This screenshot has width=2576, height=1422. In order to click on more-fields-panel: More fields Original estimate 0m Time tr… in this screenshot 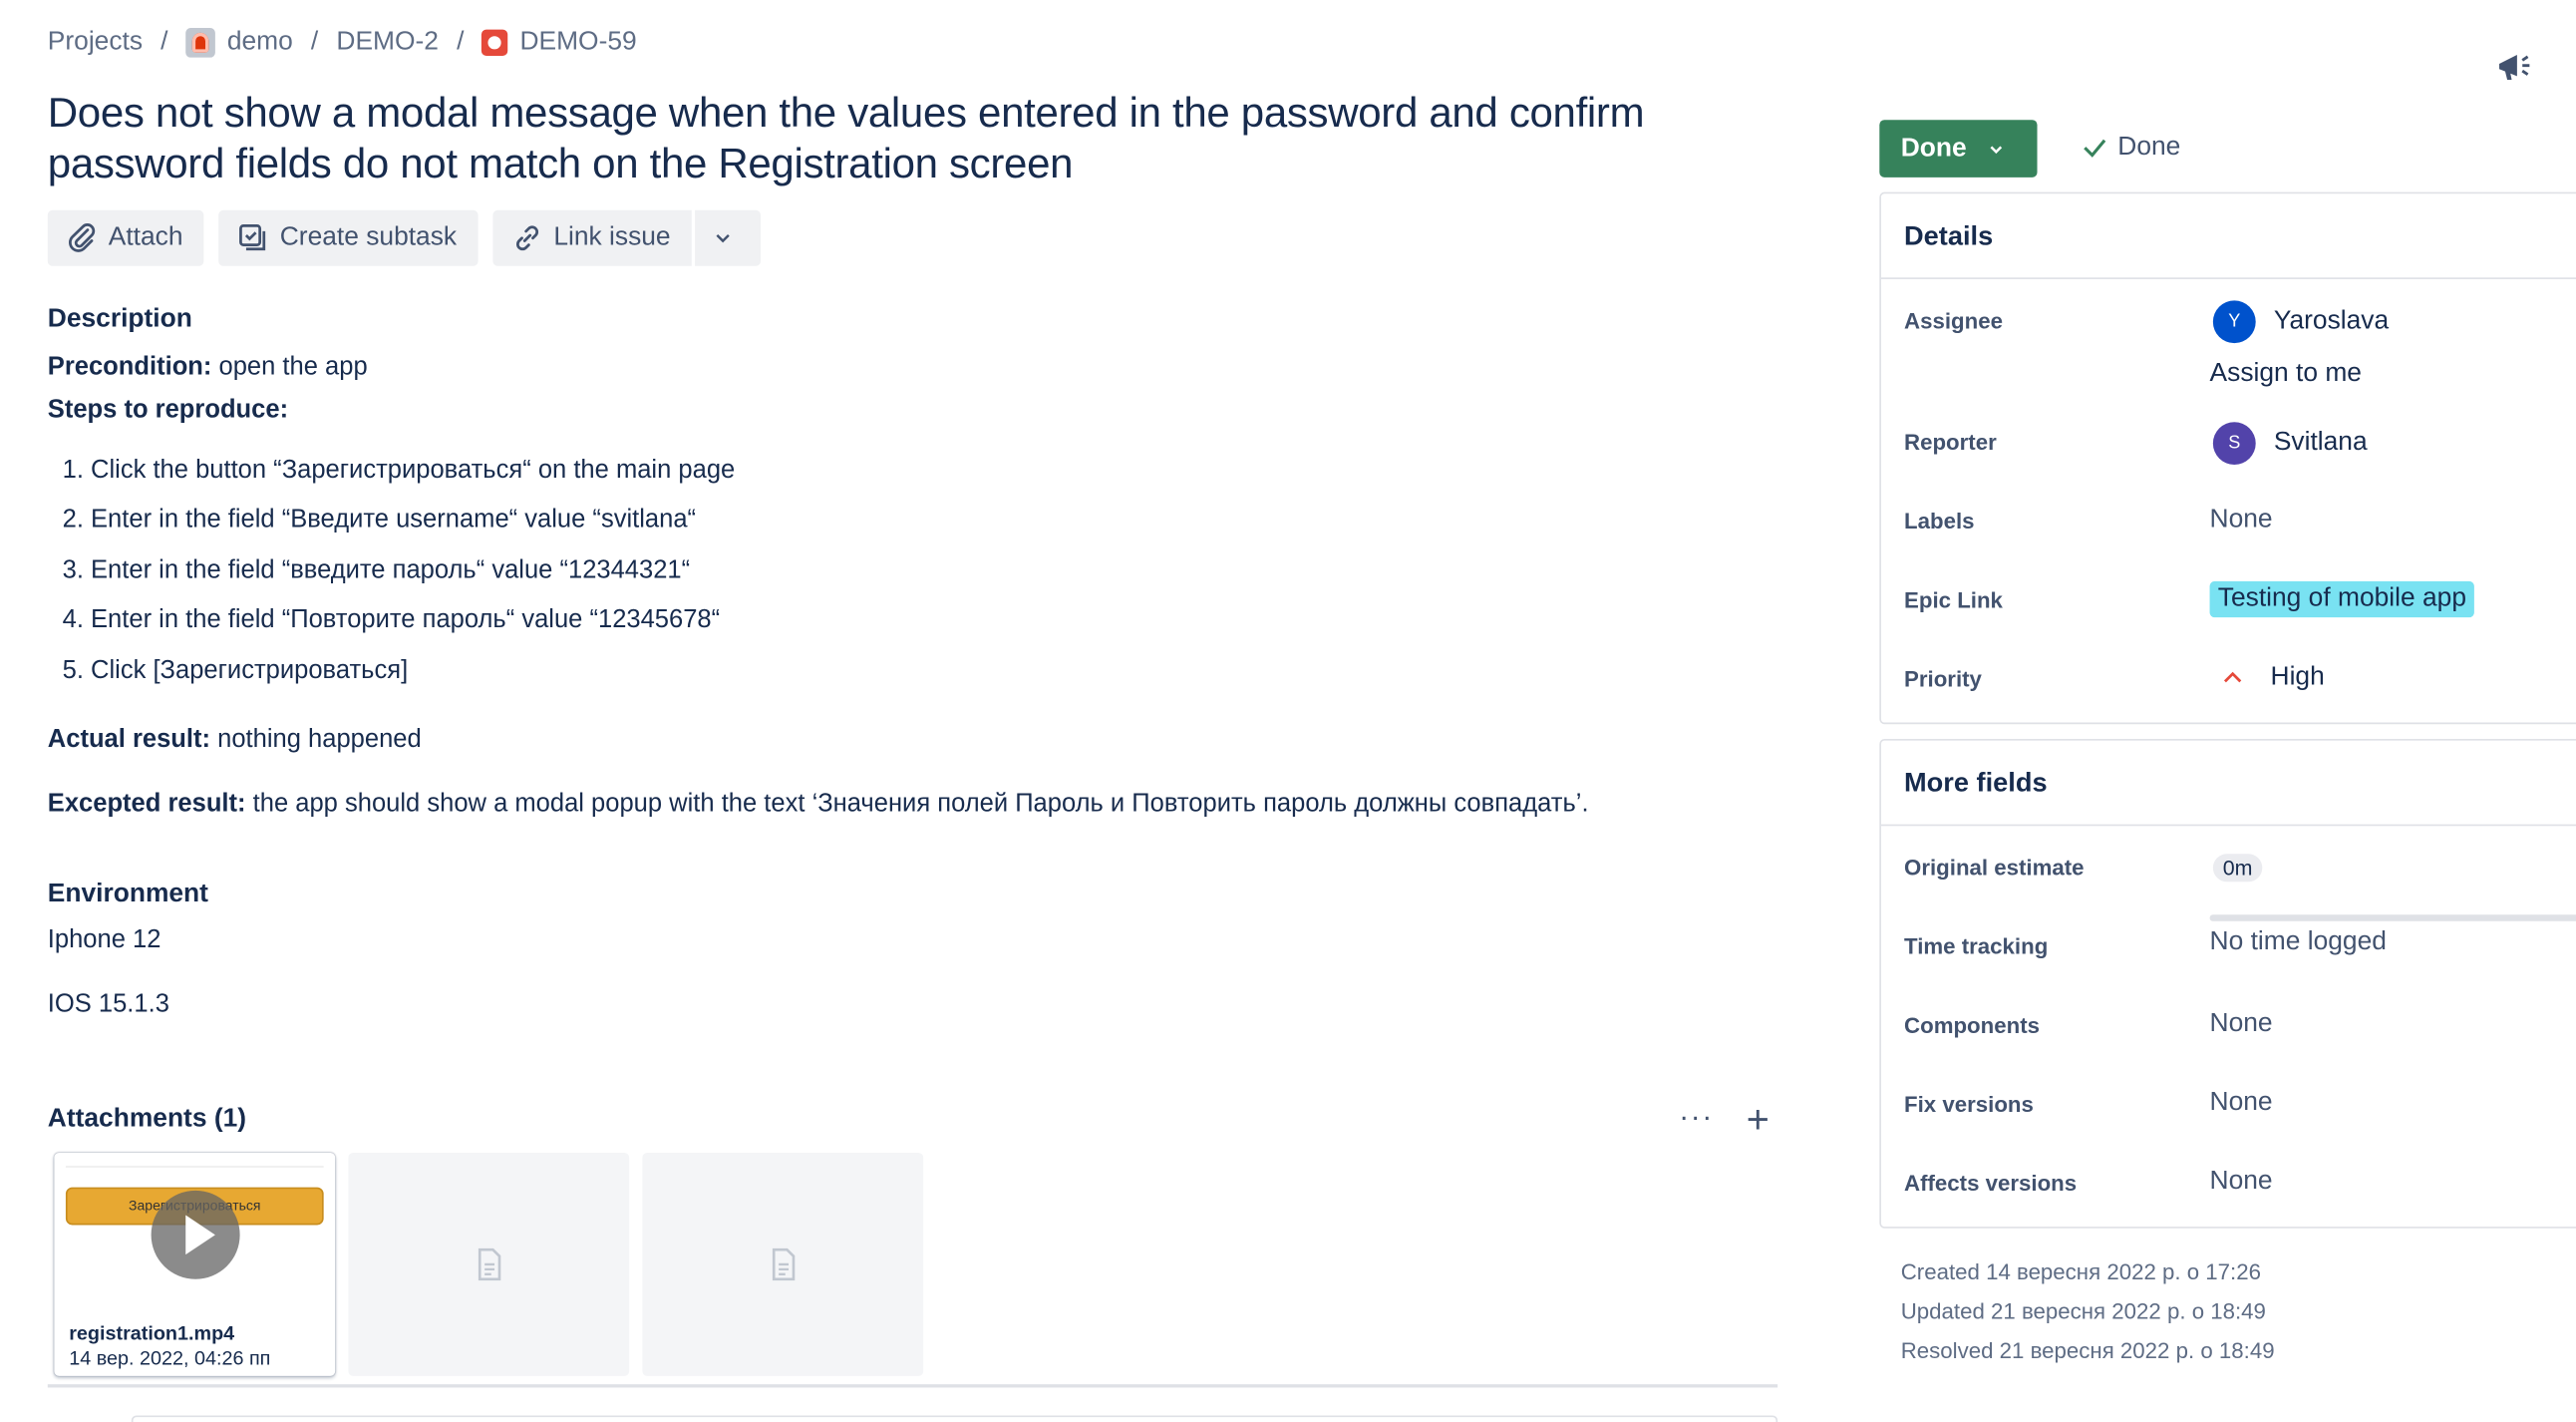, I will do `click(2227, 984)`.